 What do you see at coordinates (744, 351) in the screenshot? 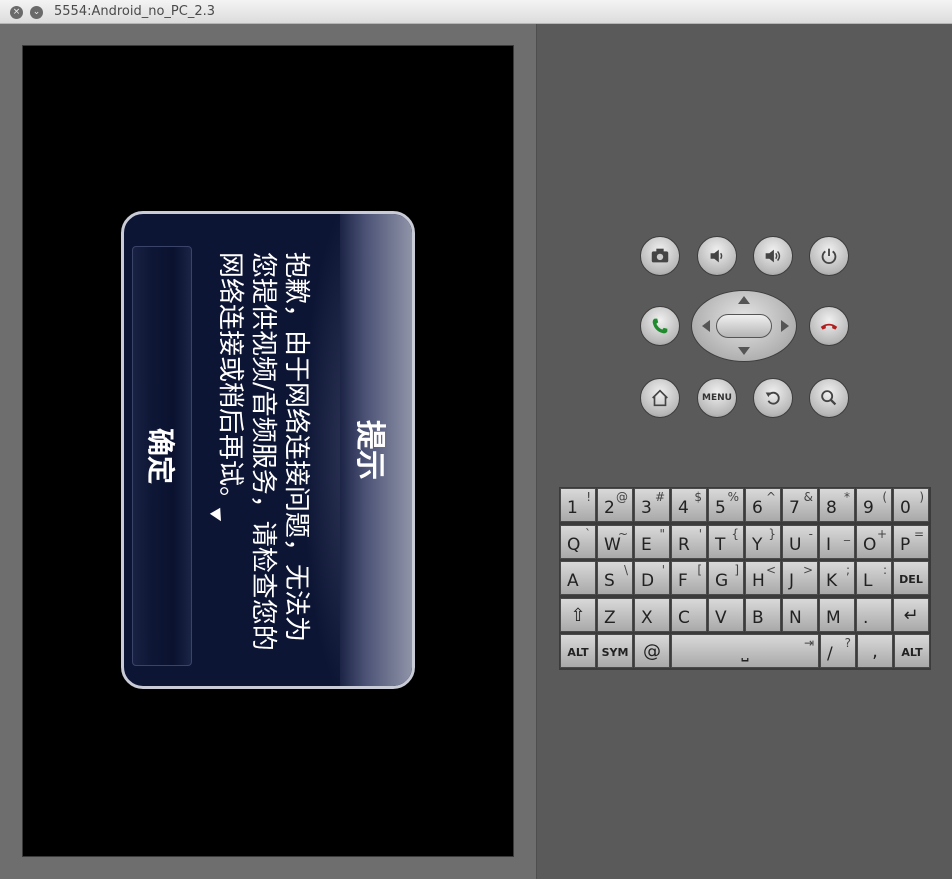
I see `dpad-down-icon` at bounding box center [744, 351].